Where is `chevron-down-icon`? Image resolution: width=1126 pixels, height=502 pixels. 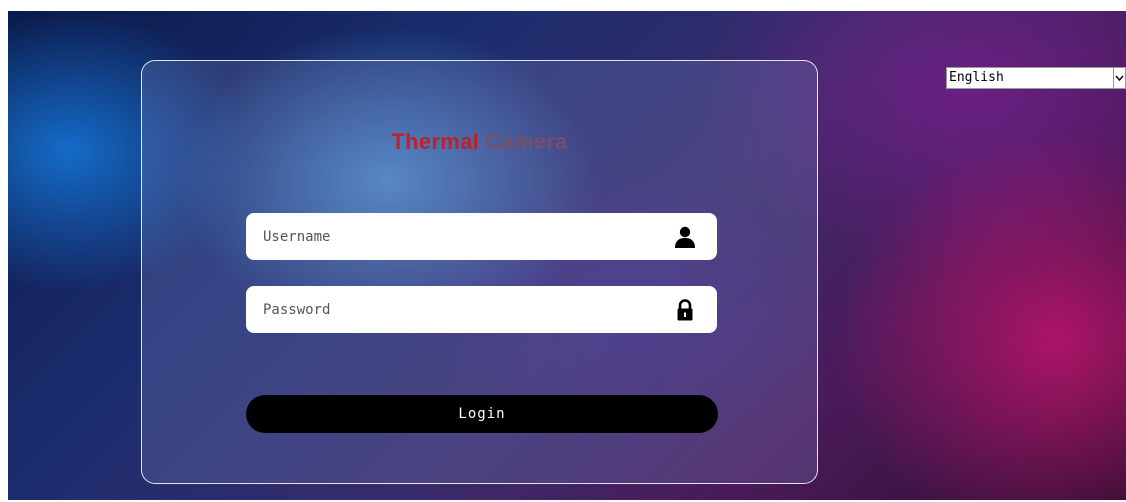 chevron-down-icon is located at coordinates (1119, 78).